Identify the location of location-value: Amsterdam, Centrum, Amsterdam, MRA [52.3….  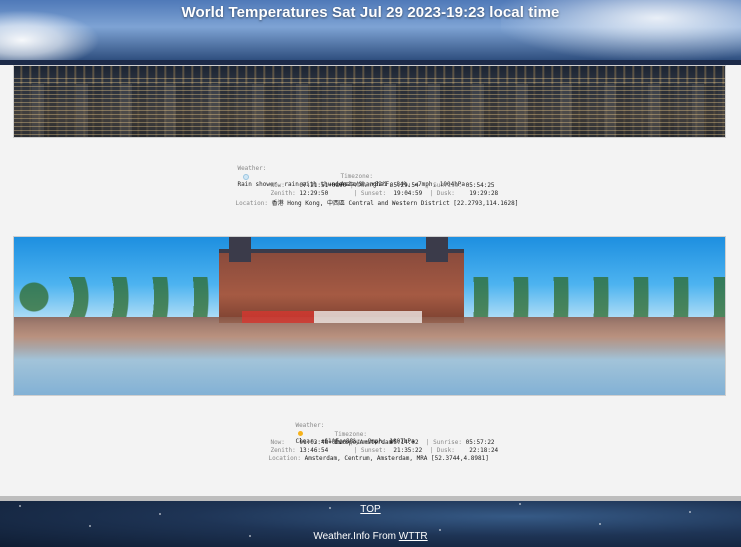
(396, 458).